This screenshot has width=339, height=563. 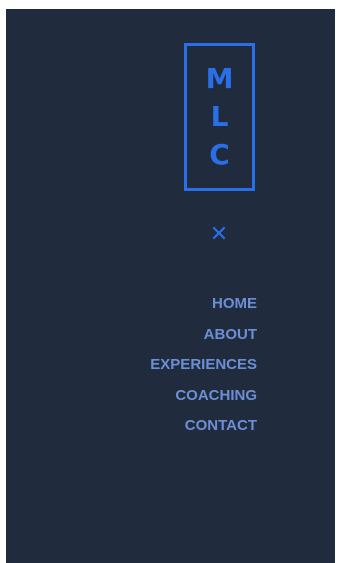 I want to click on nav-link-about: ABOUT, so click(x=230, y=334).